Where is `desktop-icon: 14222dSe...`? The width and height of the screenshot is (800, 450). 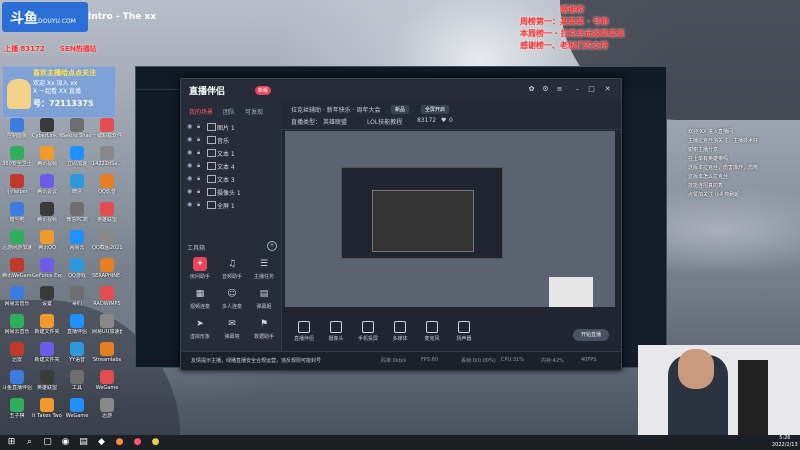 desktop-icon: 14222dSe... is located at coordinates (107, 156).